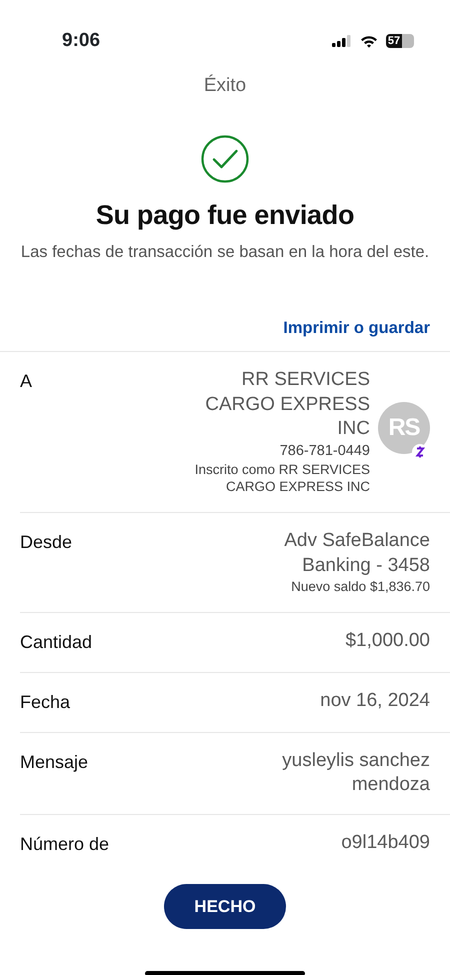 The height and width of the screenshot is (975, 450). What do you see at coordinates (282, 478) in the screenshot?
I see `enrolled-name: Inscrito como RR SERVICES CARGO EXPRESS INC` at bounding box center [282, 478].